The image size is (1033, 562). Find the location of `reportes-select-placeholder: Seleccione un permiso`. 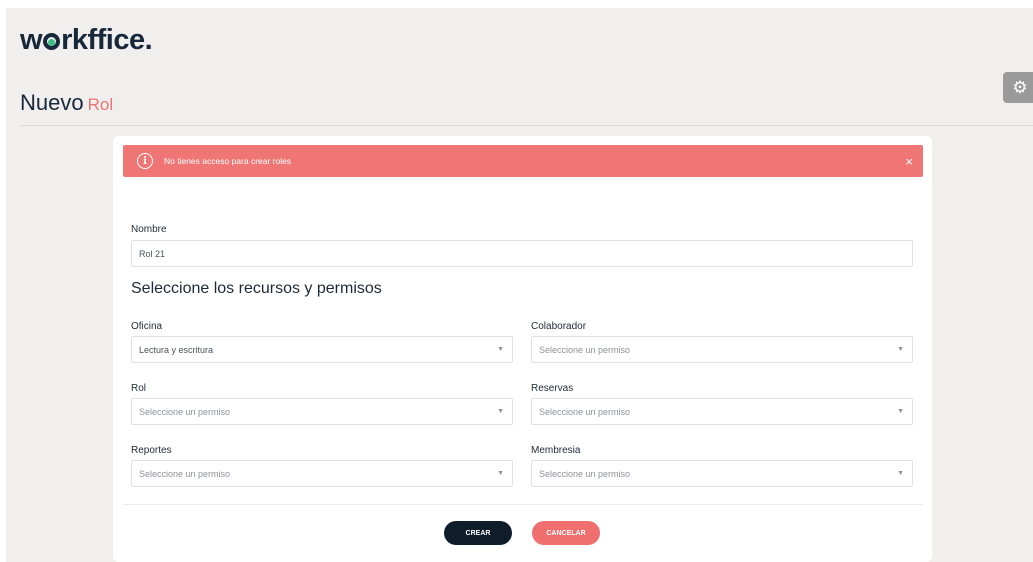

reportes-select-placeholder: Seleccione un permiso is located at coordinates (185, 473).